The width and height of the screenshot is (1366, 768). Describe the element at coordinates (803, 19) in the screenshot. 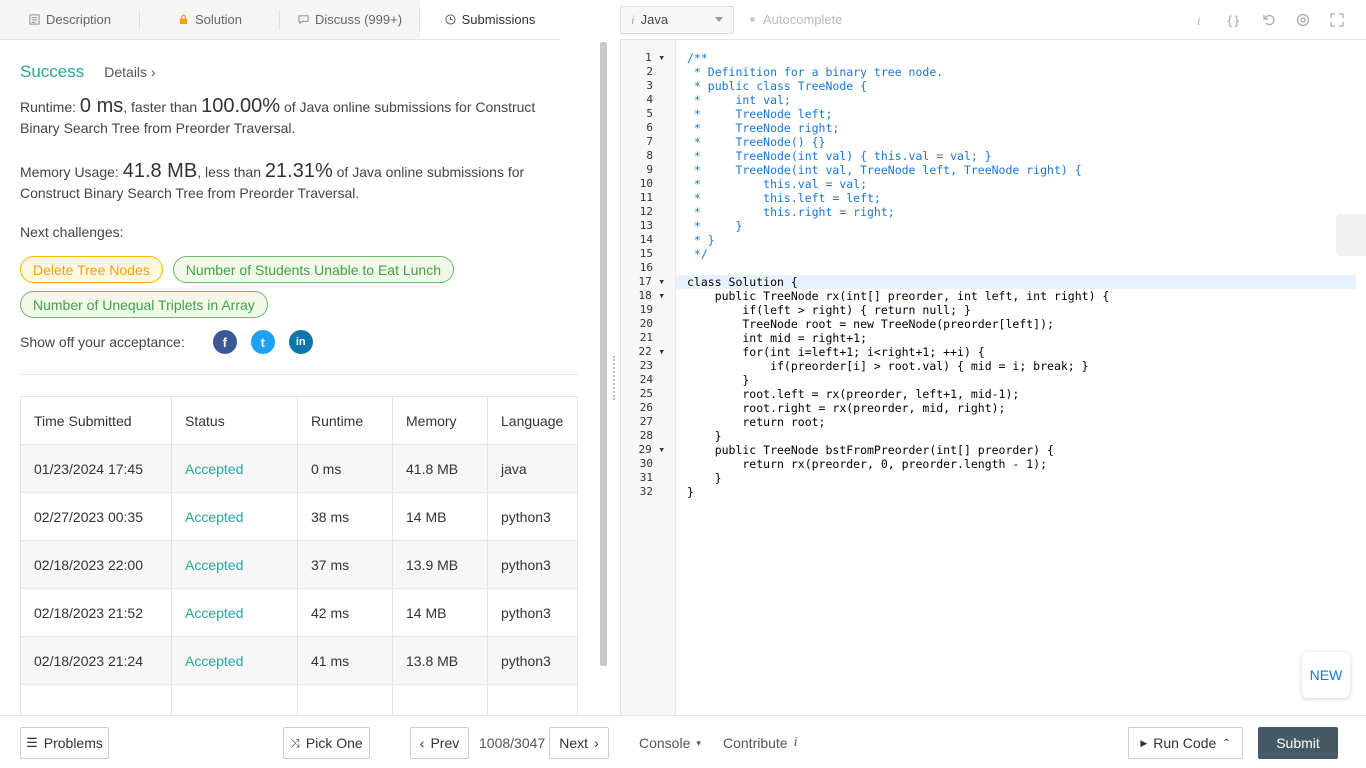

I see `autocomplete-label: Autocomplete` at that location.